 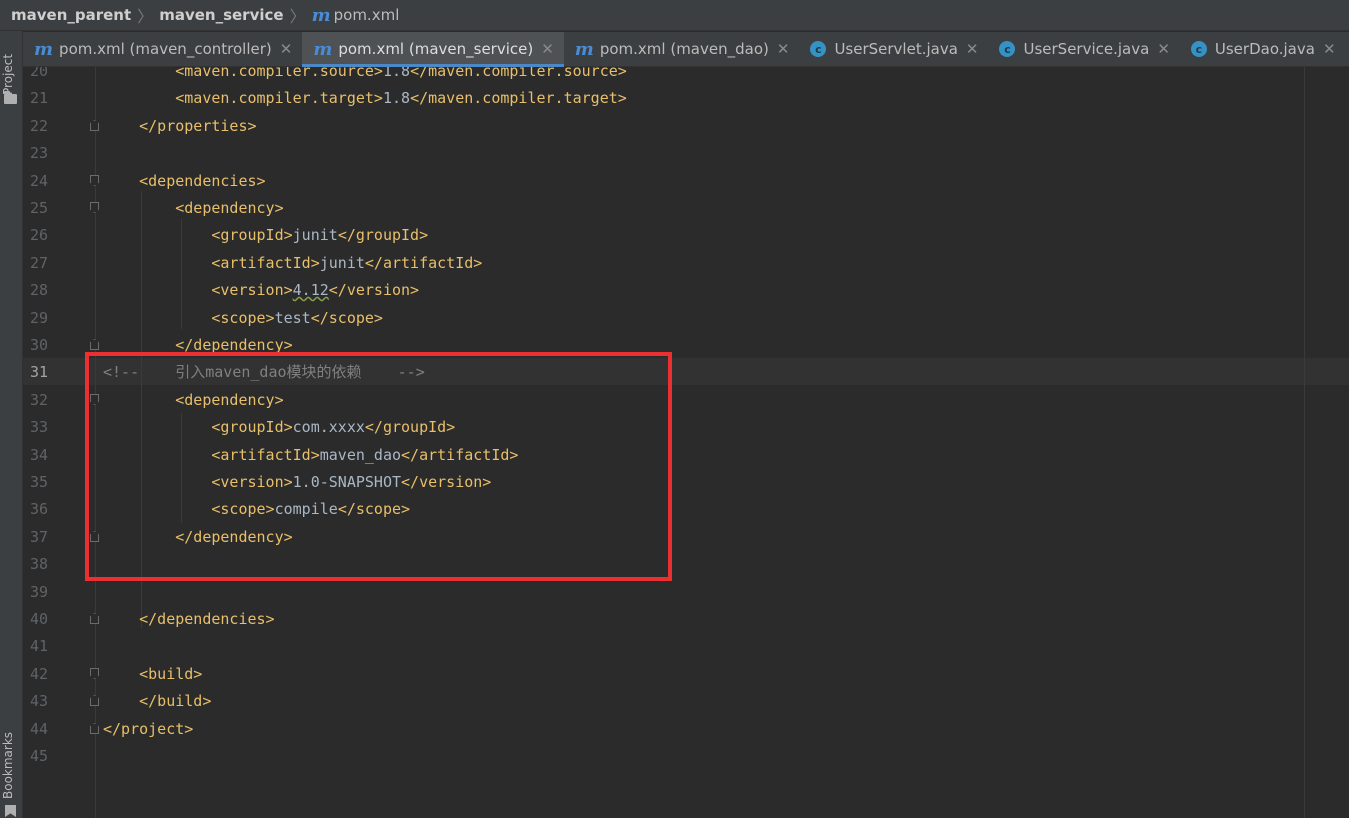 I want to click on code-line: 43 </build>, so click(x=686, y=701).